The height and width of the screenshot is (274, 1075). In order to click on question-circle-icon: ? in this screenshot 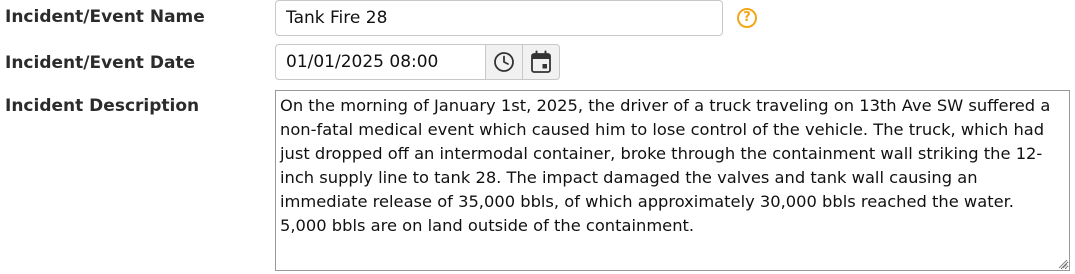, I will do `click(747, 18)`.